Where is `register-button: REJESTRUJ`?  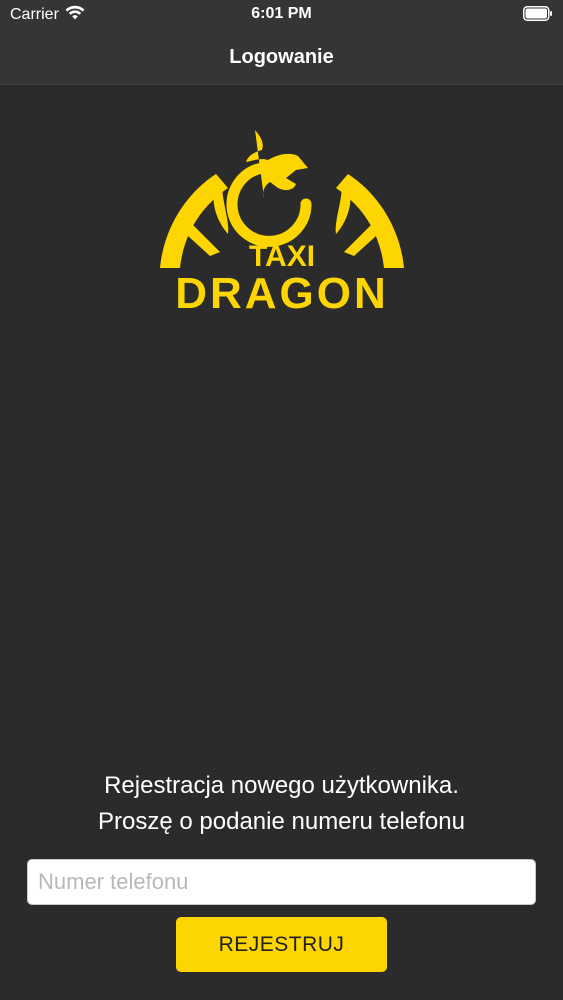 register-button: REJESTRUJ is located at coordinates (281, 944).